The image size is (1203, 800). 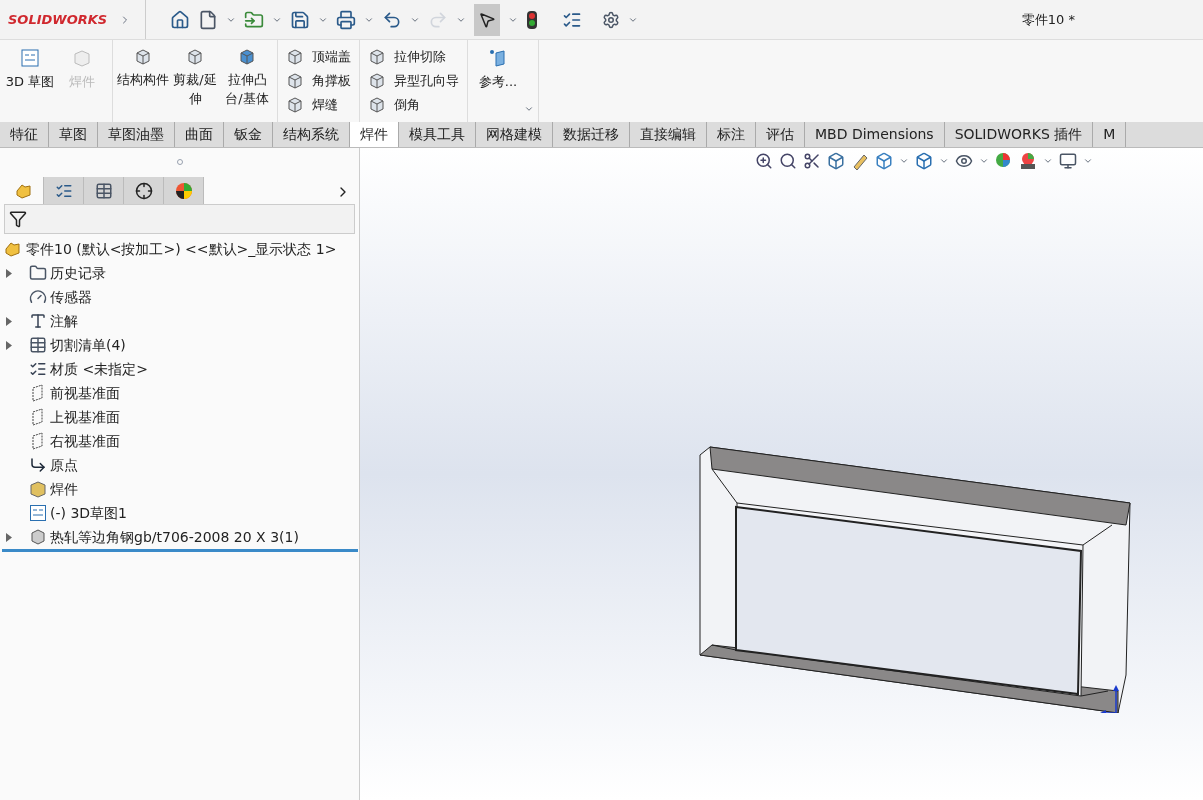 I want to click on display-style-icon, so click(x=924, y=161).